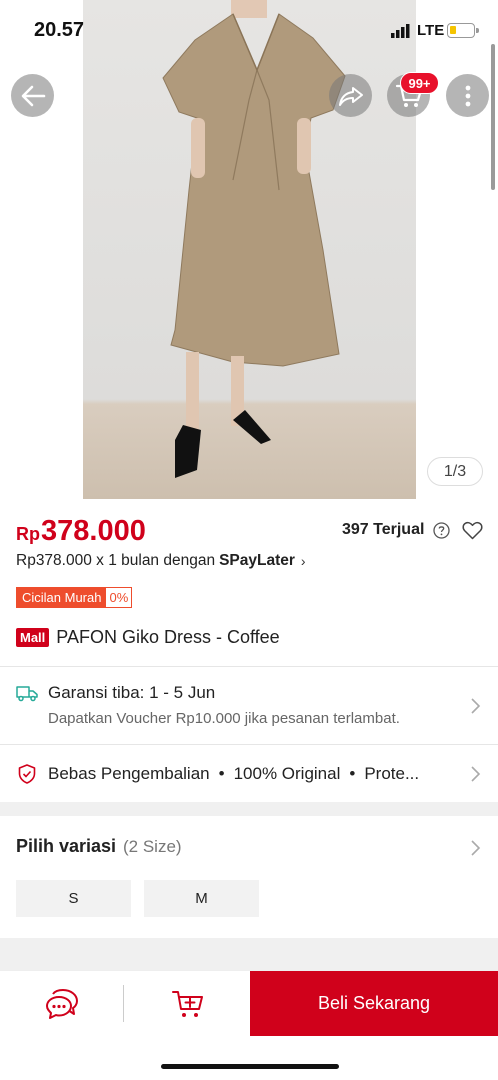 The height and width of the screenshot is (1080, 498). I want to click on paylater-brand: SPayLater, so click(257, 560).